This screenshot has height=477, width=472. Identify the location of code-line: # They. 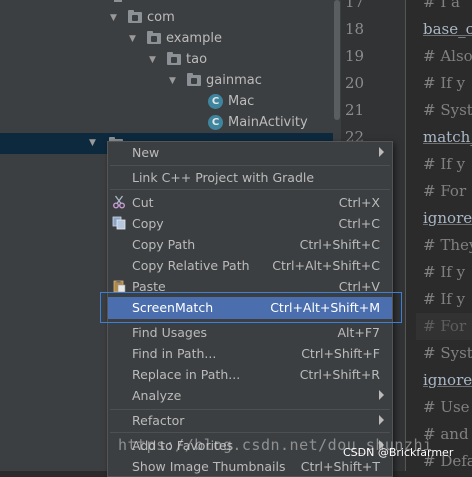
(447, 245).